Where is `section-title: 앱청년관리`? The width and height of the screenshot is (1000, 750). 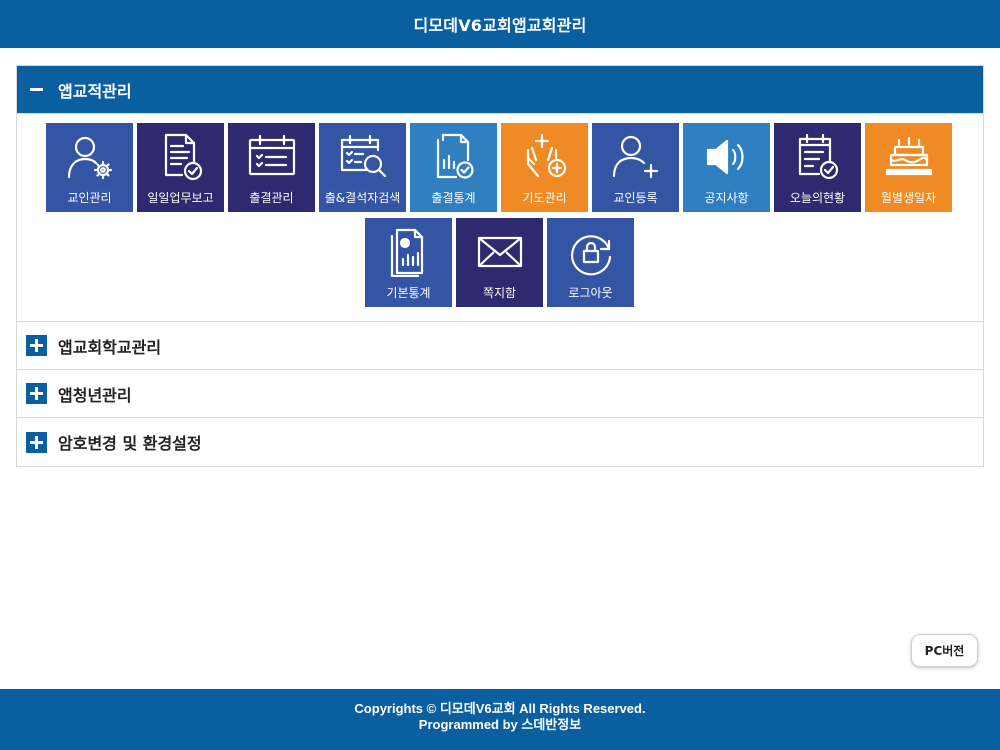
section-title: 앱청년관리 is located at coordinates (95, 395).